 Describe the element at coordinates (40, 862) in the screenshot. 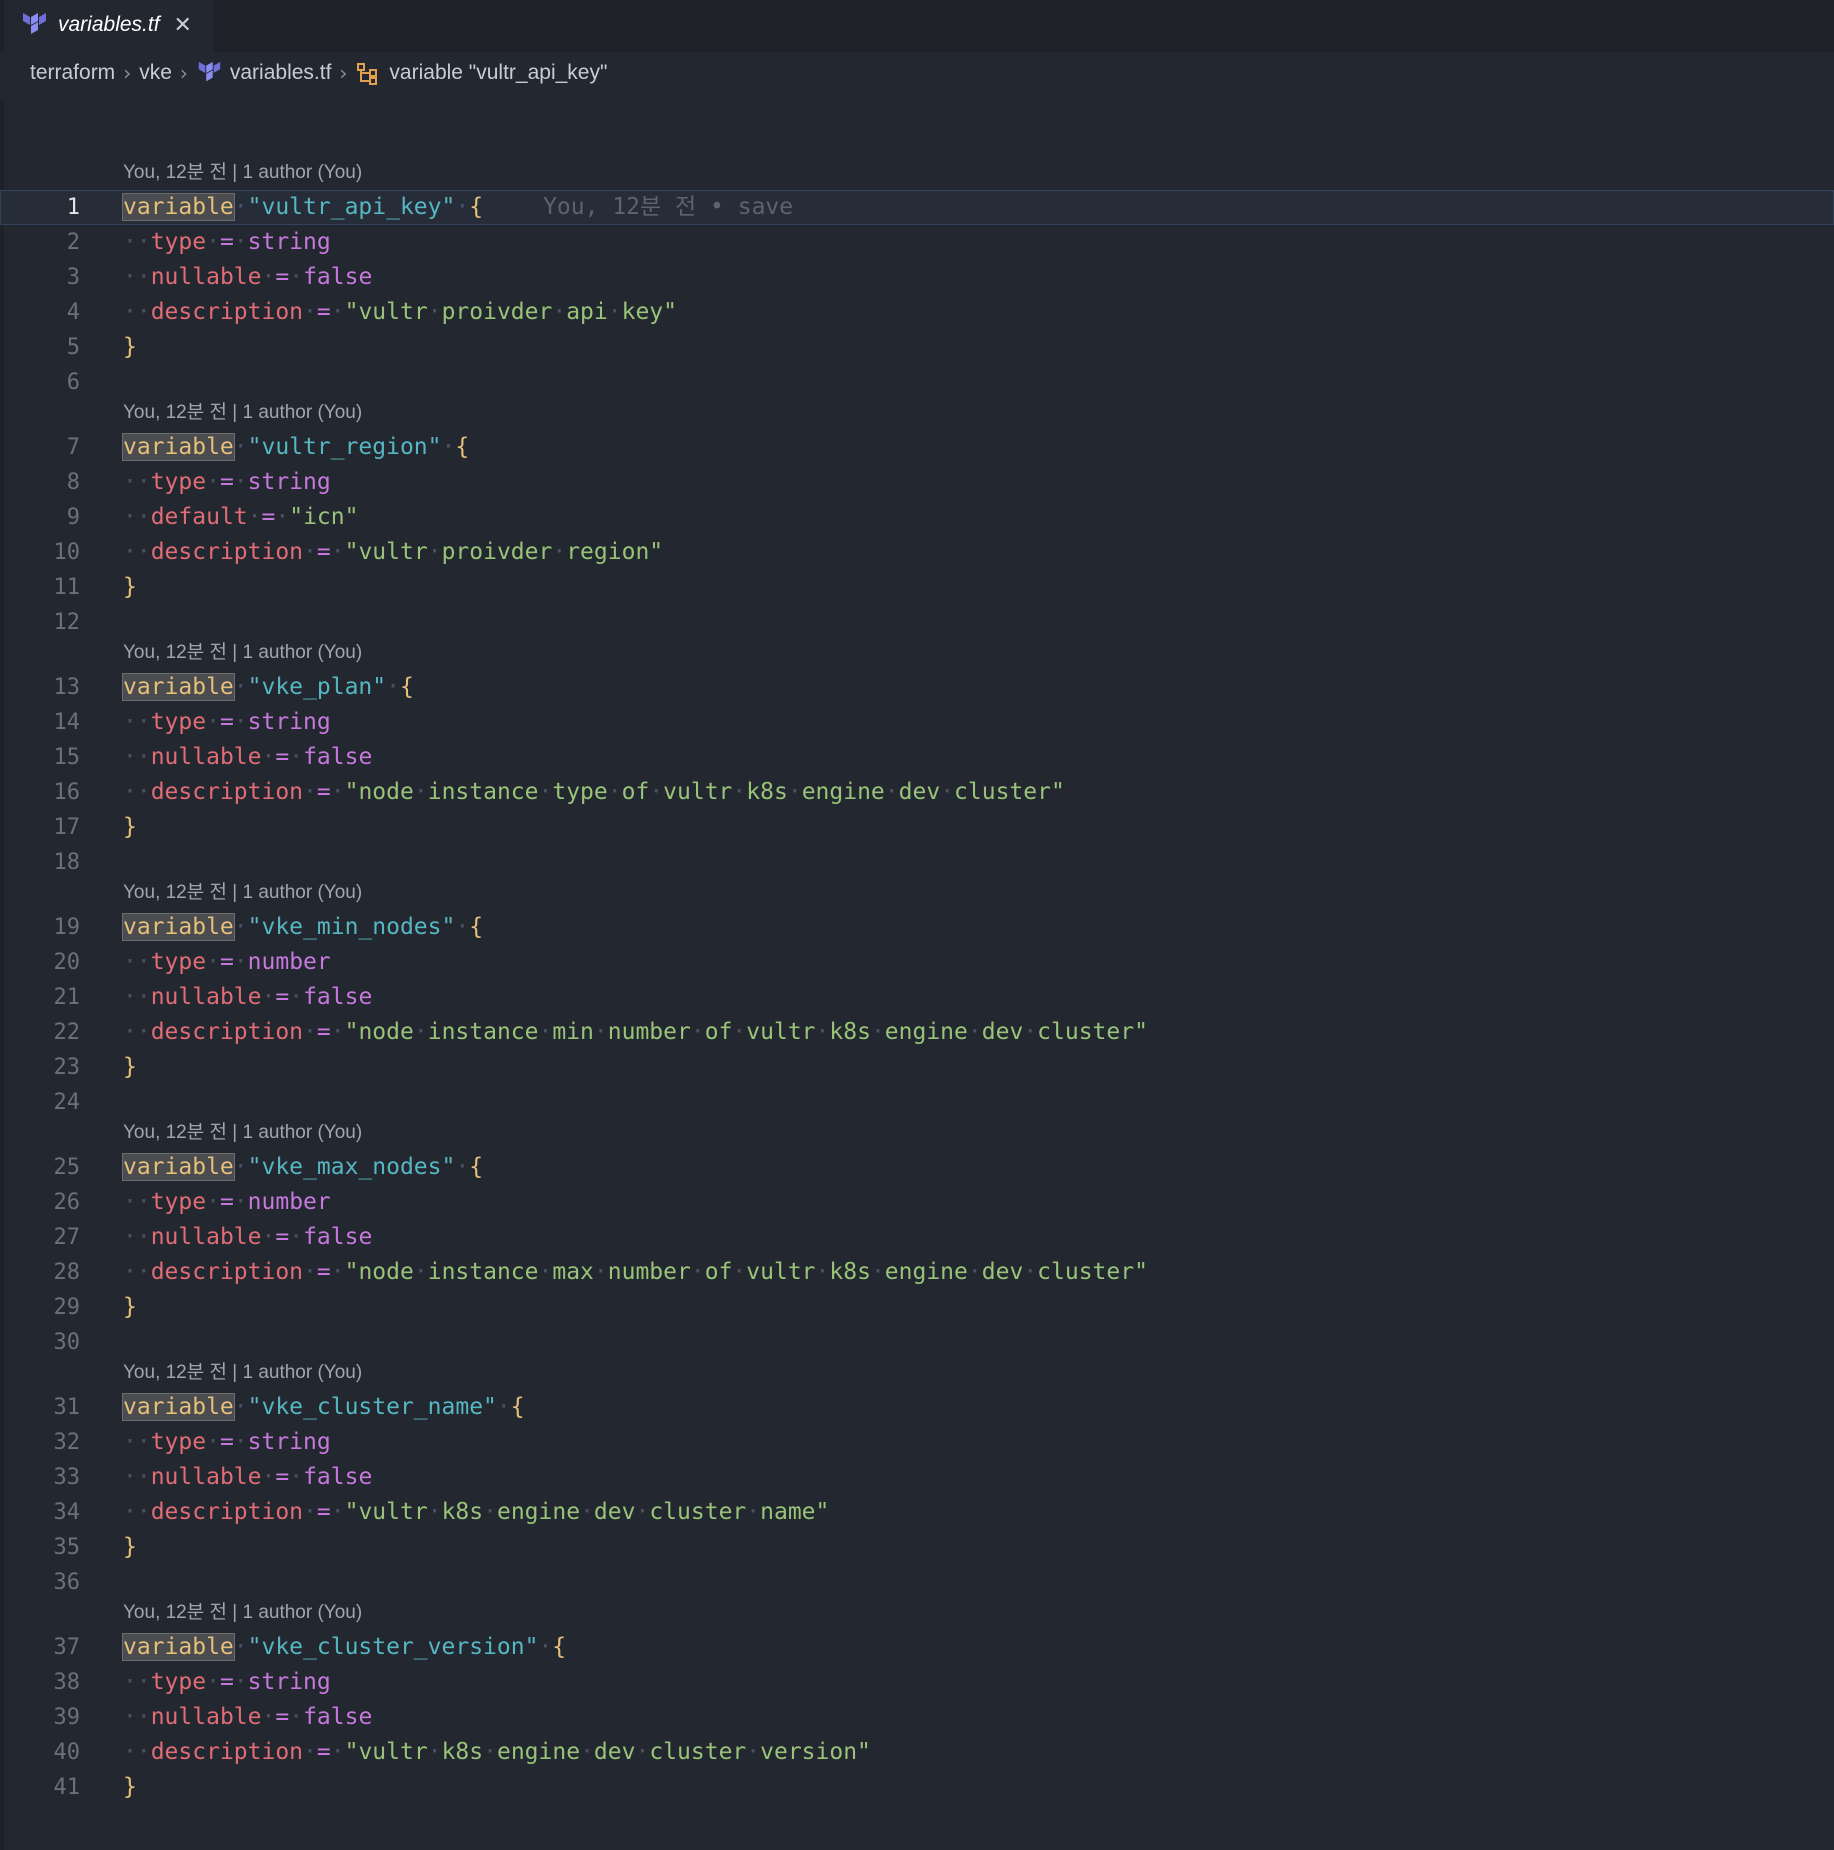

I see `line-number: 18` at that location.